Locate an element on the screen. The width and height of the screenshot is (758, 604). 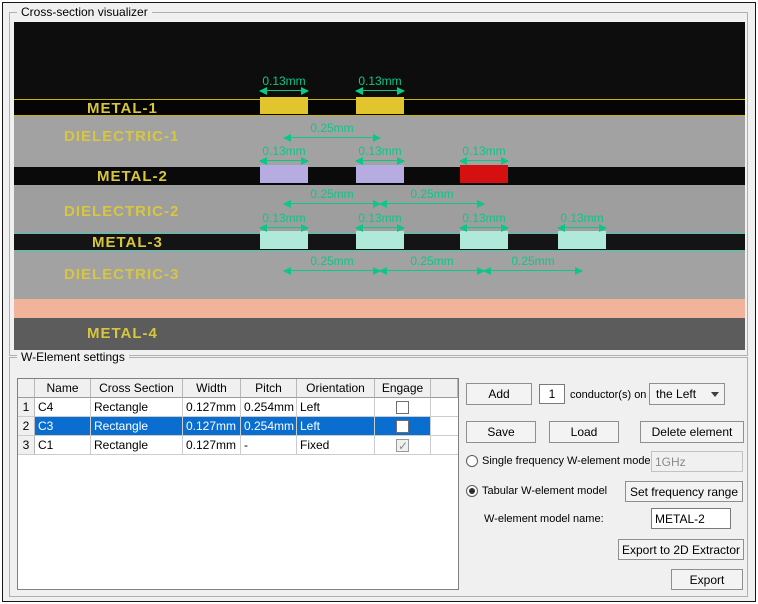
single-frequency-radio is located at coordinates (472, 461).